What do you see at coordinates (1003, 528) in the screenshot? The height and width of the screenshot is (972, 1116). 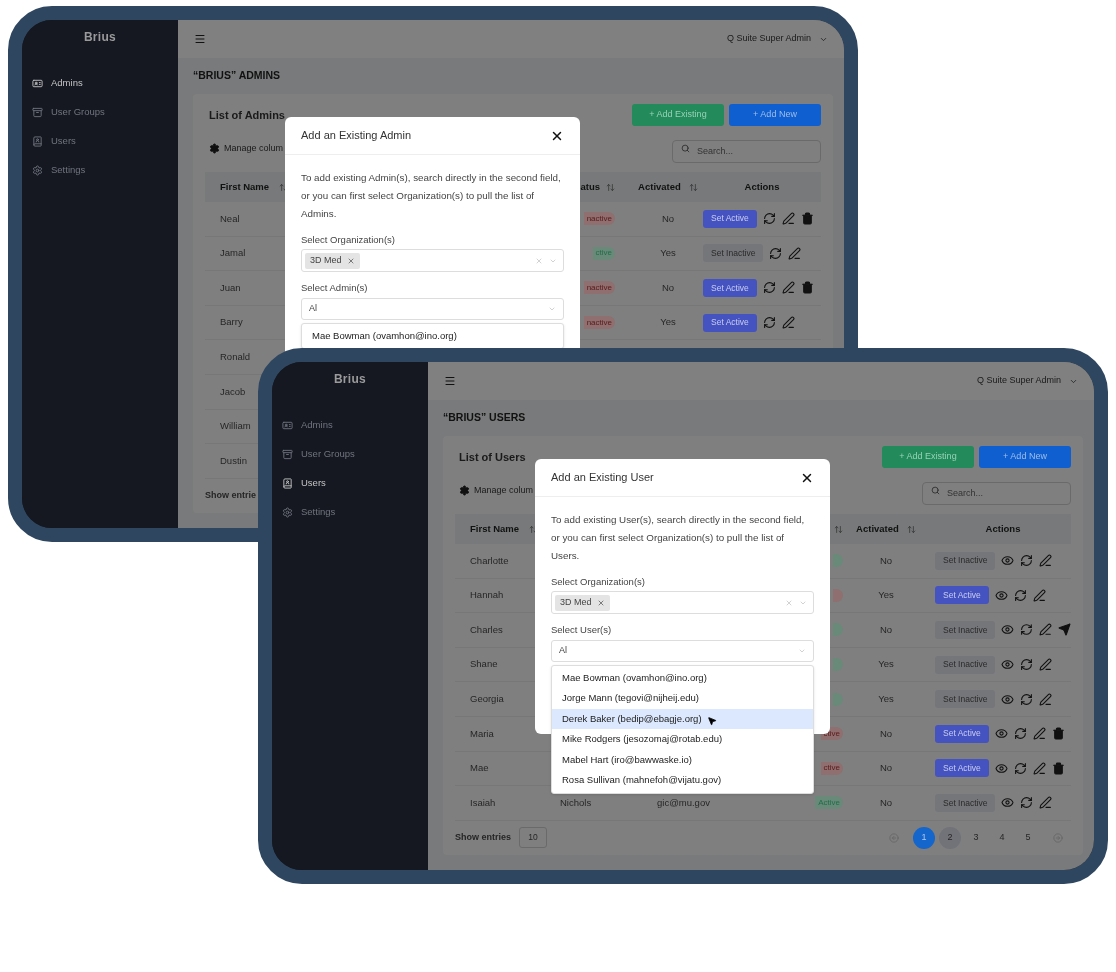 I see `column-header: Actions` at bounding box center [1003, 528].